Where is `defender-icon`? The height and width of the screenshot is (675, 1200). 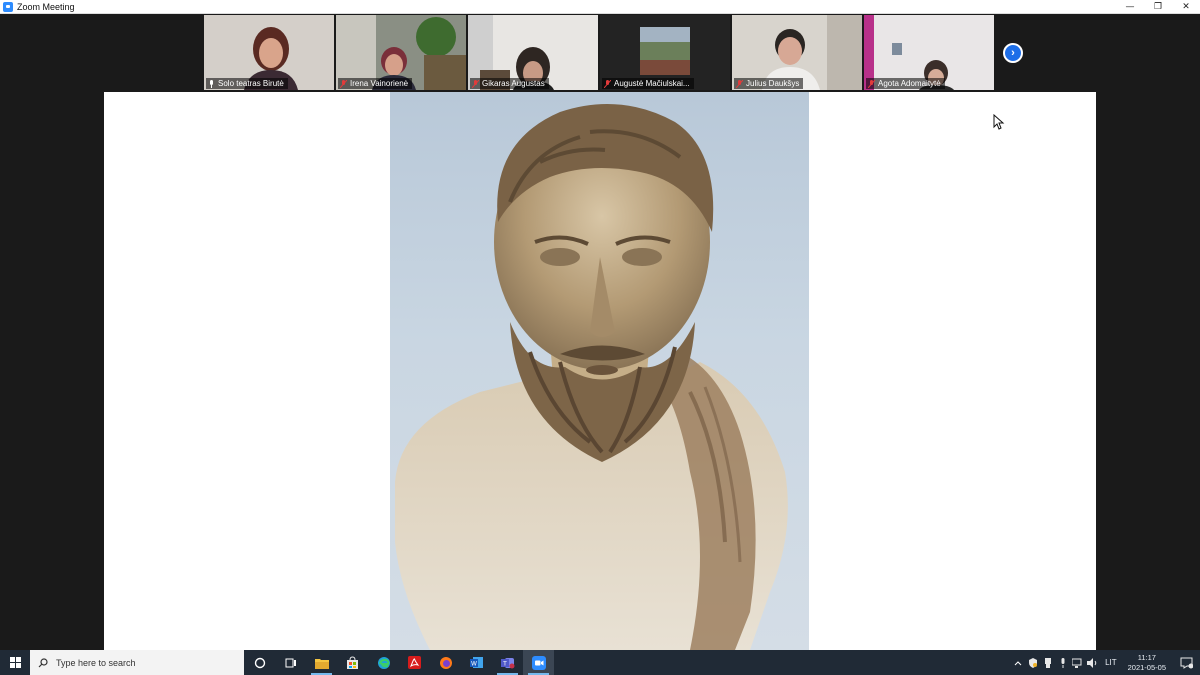 defender-icon is located at coordinates (1032, 662).